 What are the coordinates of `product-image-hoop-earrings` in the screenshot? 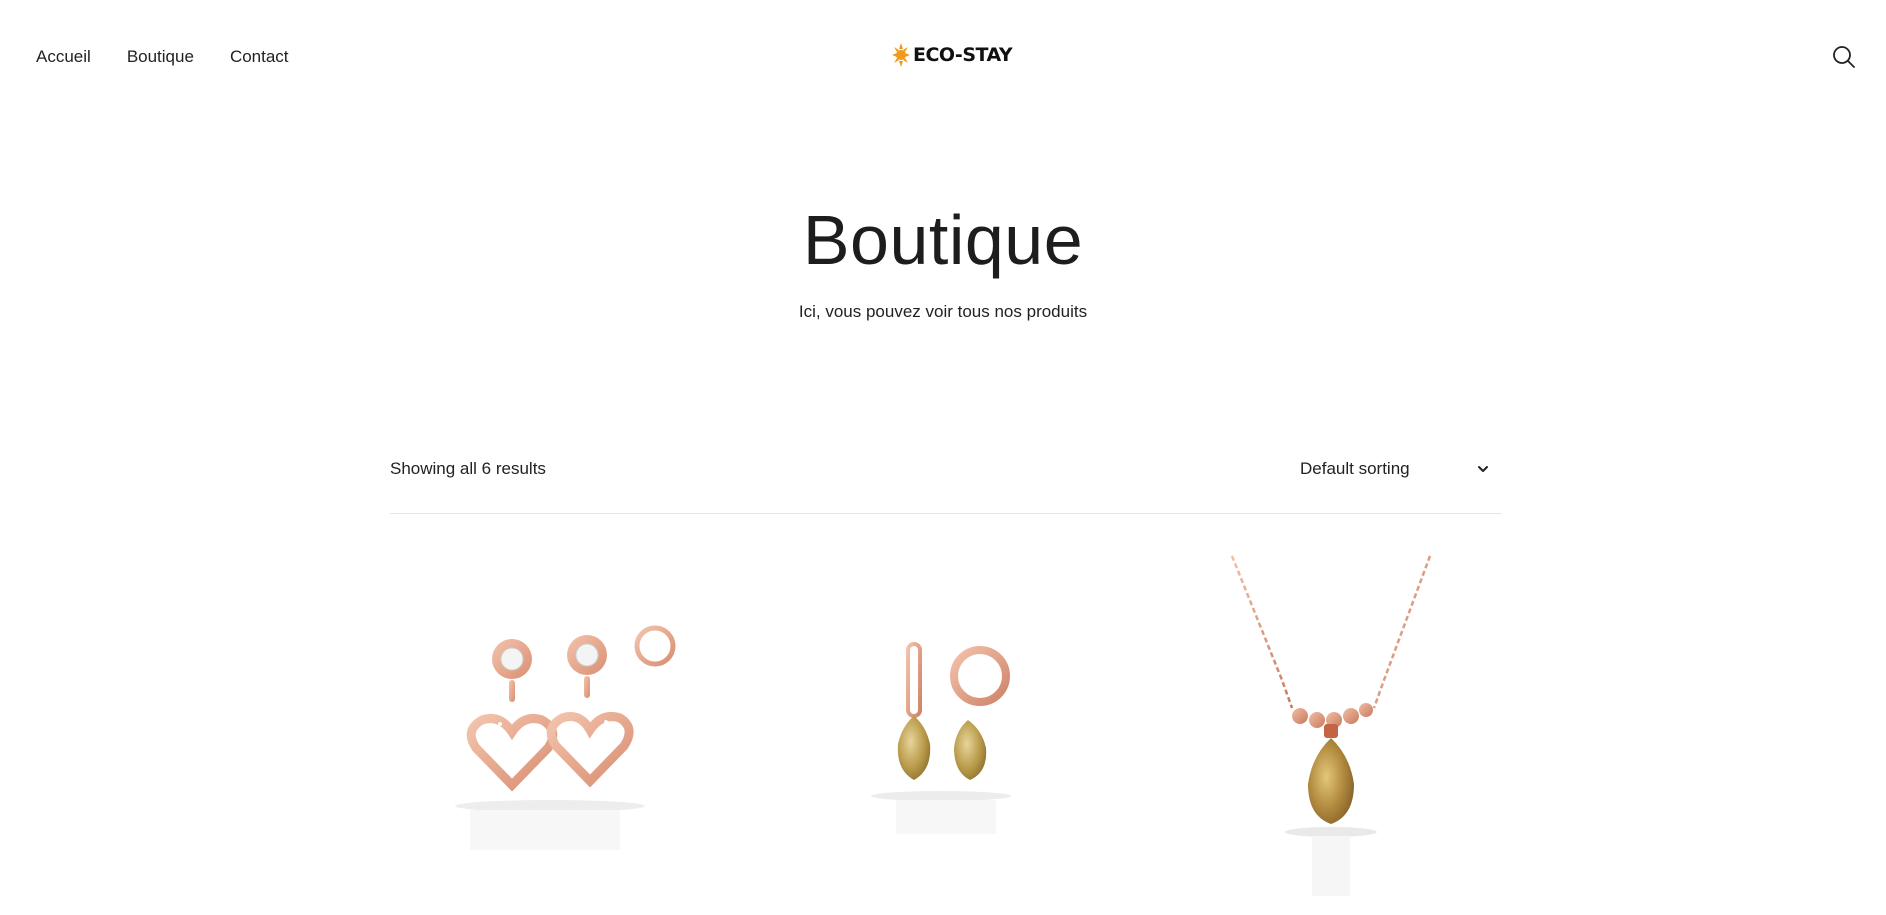 It's located at (941, 738).